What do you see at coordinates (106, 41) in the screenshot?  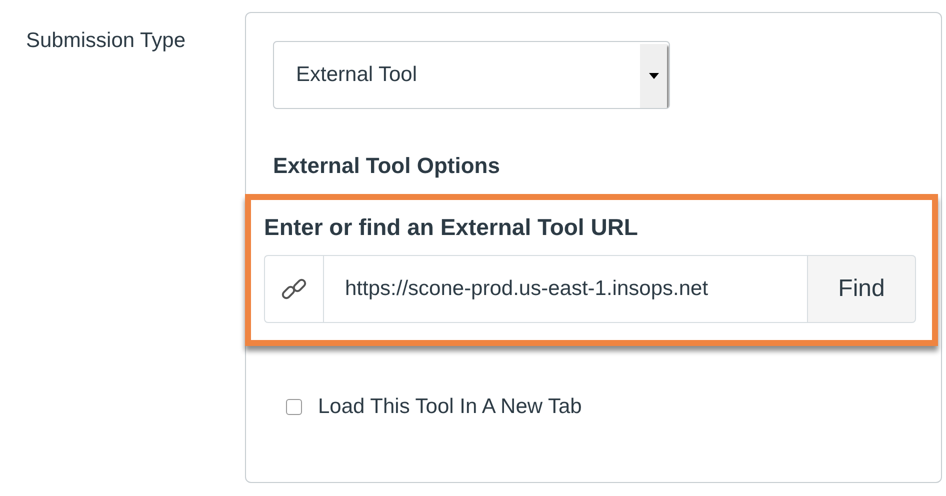 I see `field-label: Submission Type` at bounding box center [106, 41].